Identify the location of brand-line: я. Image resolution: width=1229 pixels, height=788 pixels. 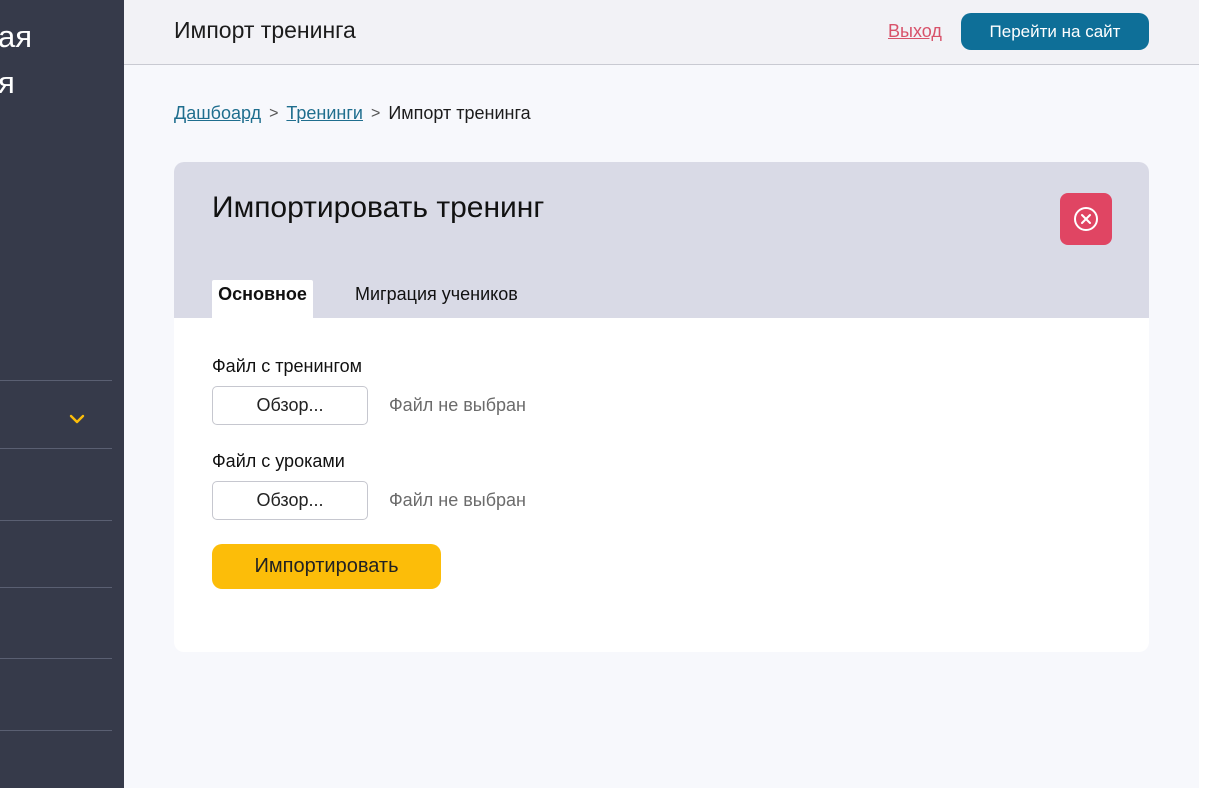
(7, 82).